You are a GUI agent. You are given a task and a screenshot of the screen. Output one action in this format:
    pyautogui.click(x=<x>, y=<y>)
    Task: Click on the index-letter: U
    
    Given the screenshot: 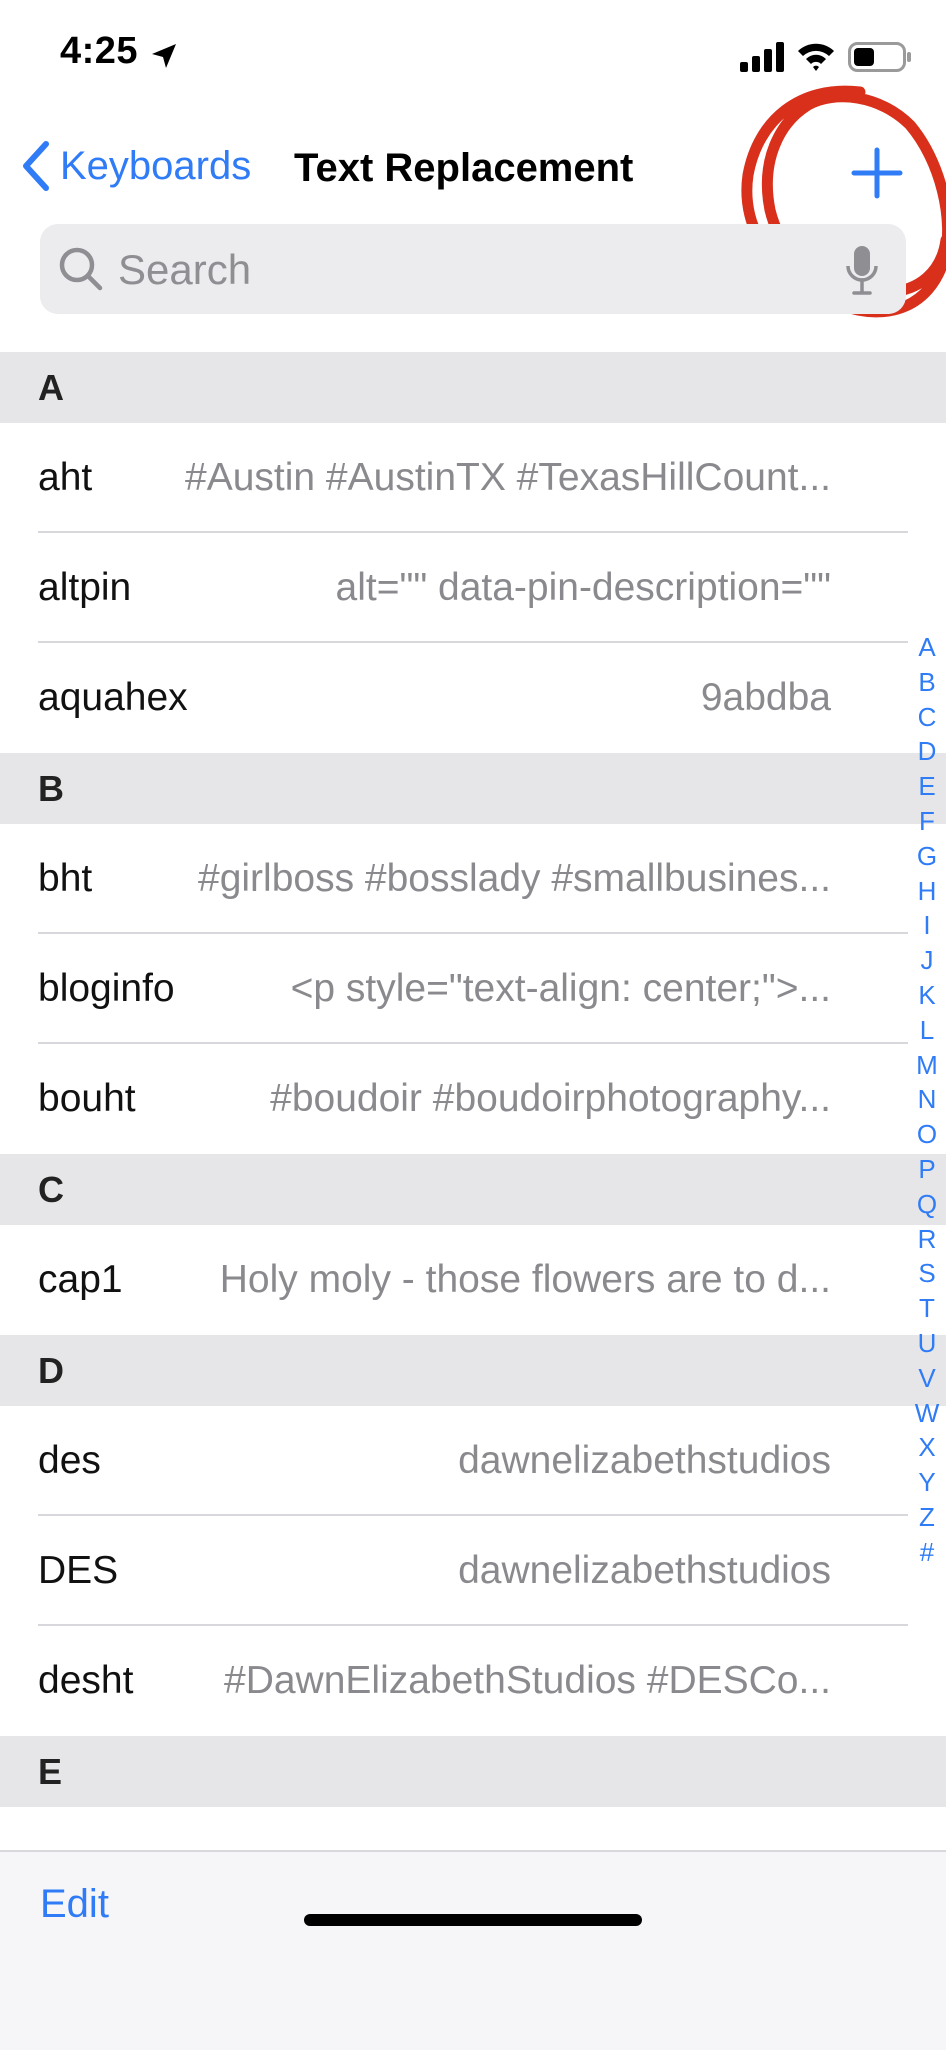 What is the action you would take?
    pyautogui.click(x=927, y=1343)
    